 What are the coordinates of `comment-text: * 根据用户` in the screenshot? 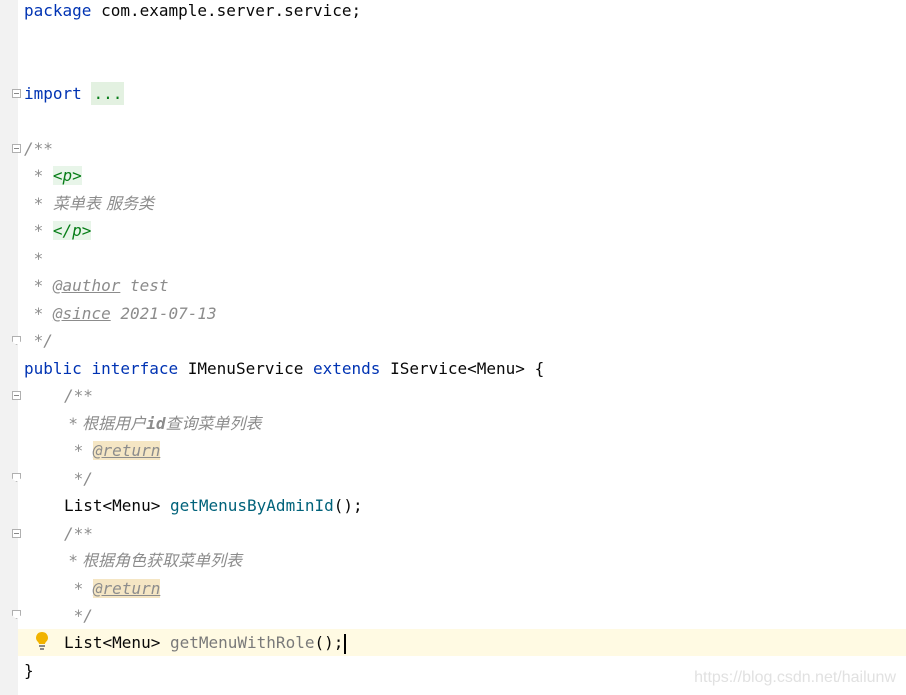 It's located at (105, 423).